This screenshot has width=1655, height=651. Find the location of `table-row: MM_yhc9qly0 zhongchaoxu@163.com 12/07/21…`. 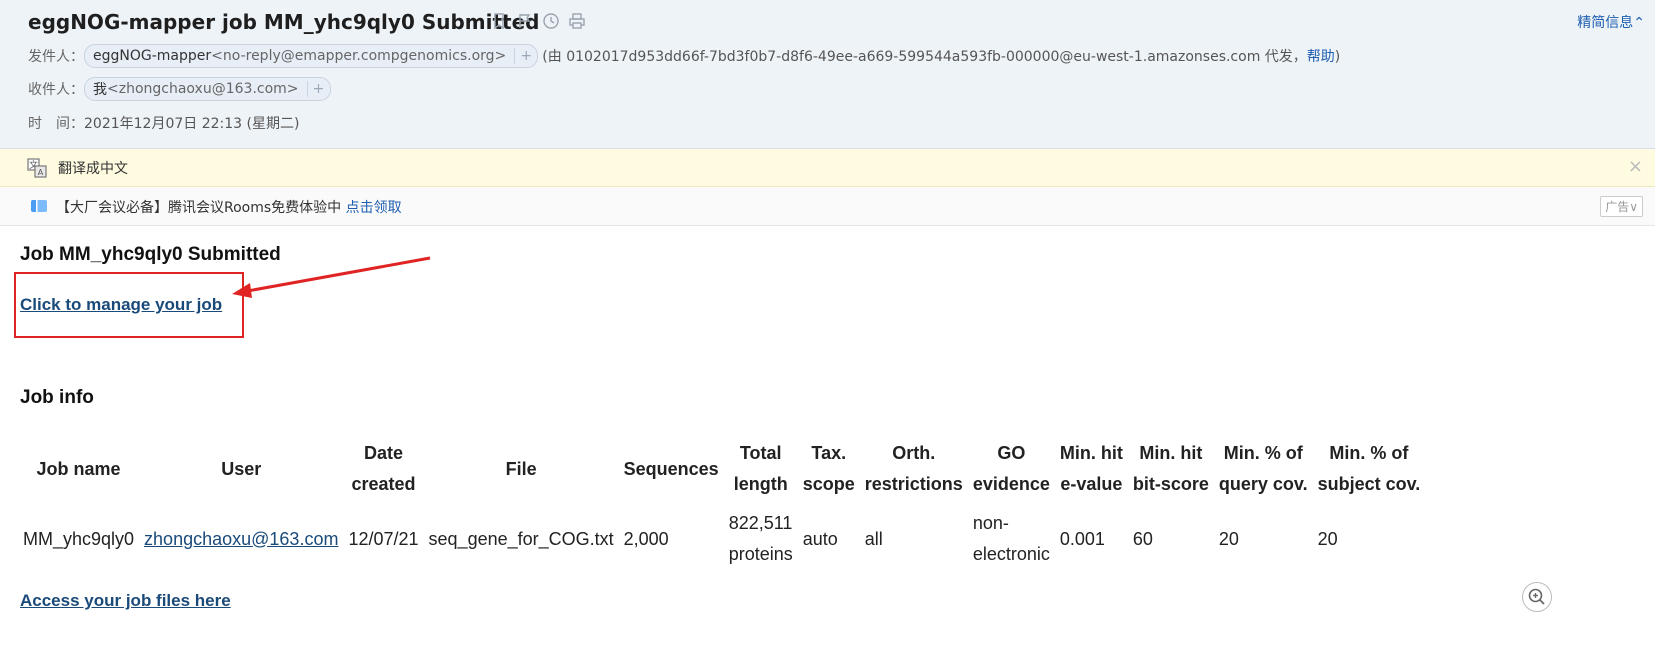

table-row: MM_yhc9qly0 zhongchaoxu@163.com 12/07/21… is located at coordinates (721, 539).